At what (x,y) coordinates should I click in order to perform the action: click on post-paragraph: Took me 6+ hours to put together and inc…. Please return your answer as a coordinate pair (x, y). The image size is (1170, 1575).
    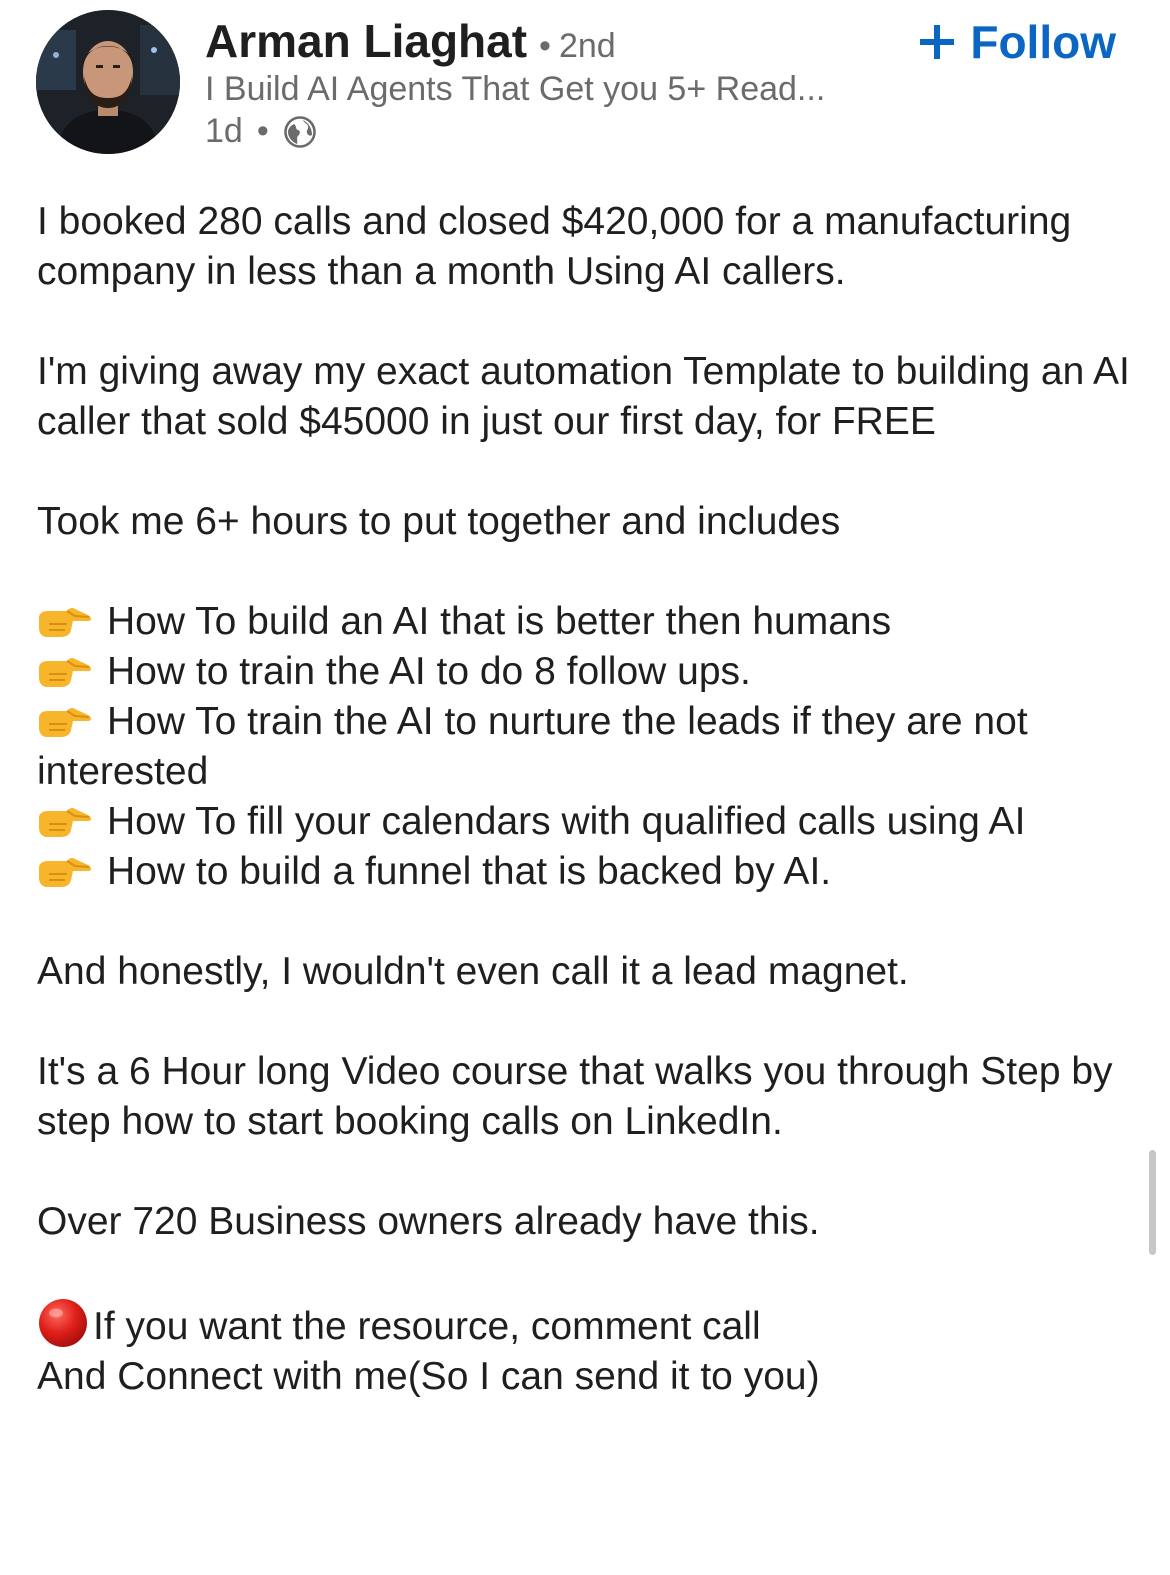
    Looking at the image, I should click on (439, 521).